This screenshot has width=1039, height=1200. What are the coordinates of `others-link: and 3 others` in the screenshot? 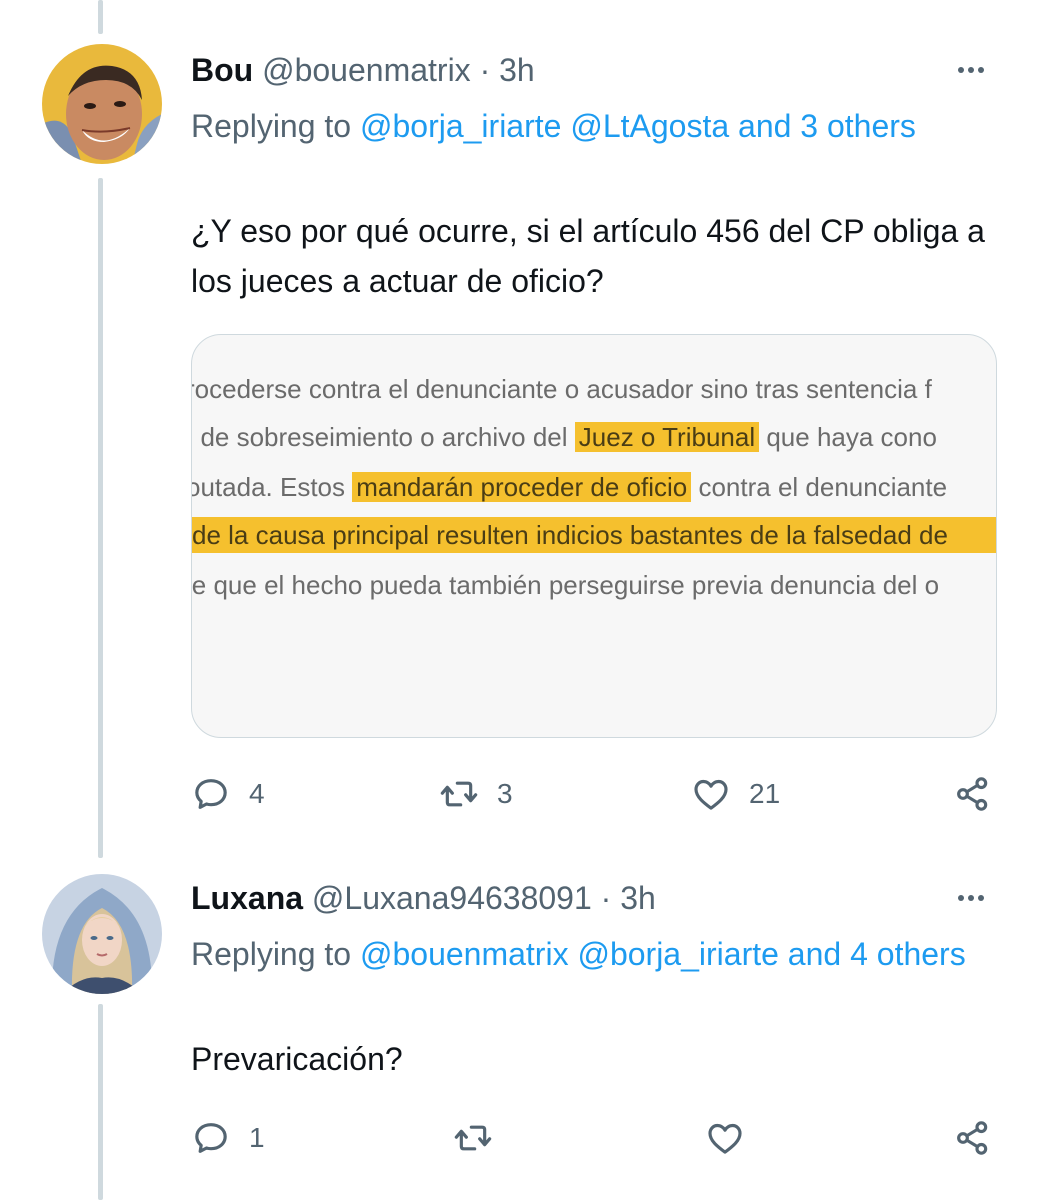 It's located at (827, 126).